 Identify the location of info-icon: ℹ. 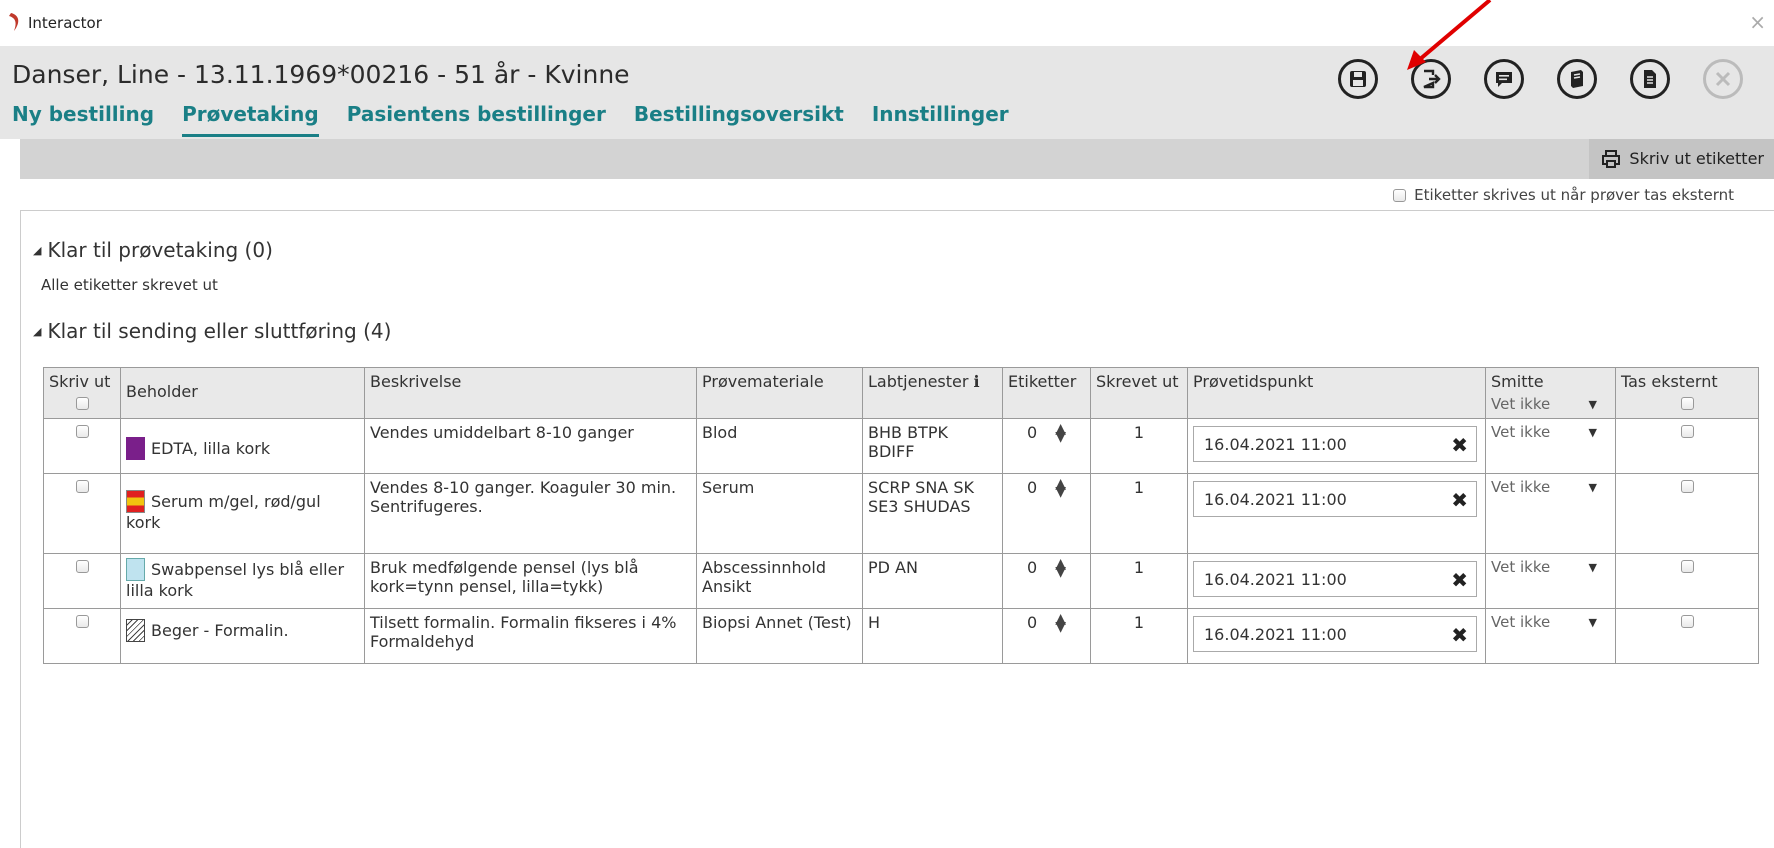
(977, 381).